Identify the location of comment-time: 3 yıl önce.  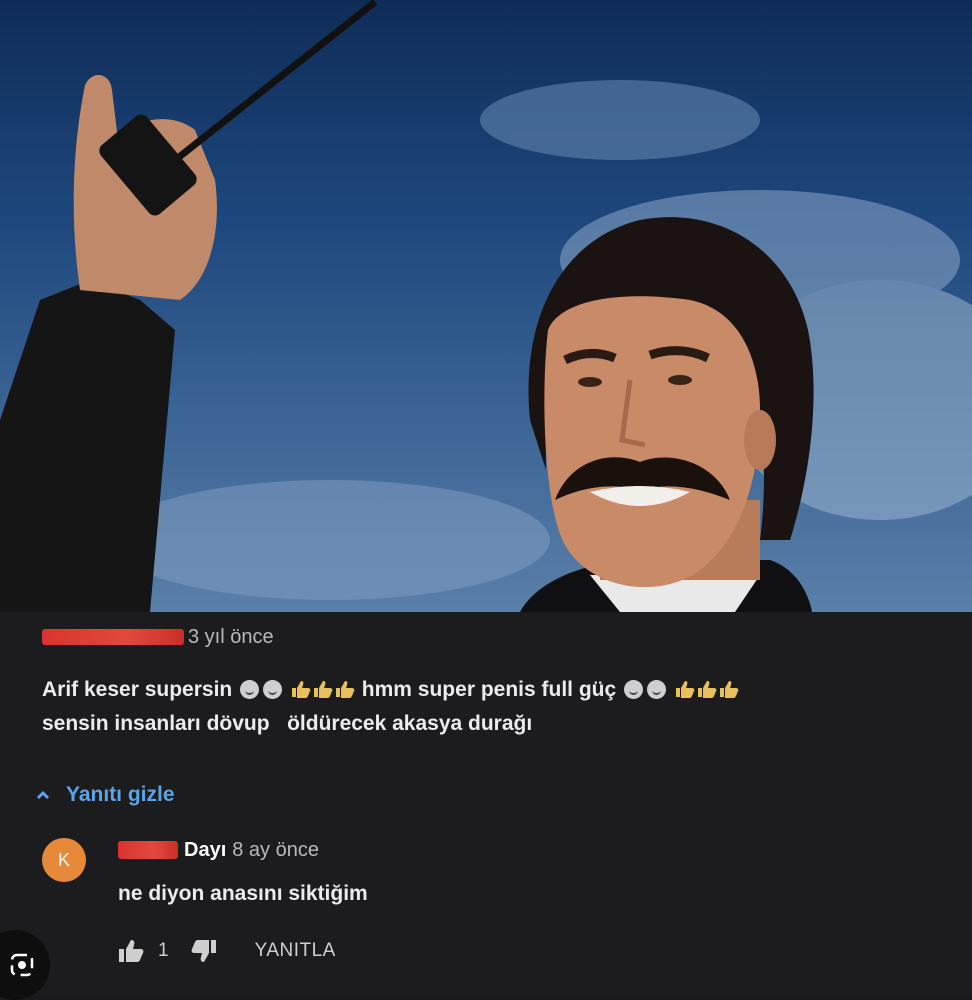
(231, 636).